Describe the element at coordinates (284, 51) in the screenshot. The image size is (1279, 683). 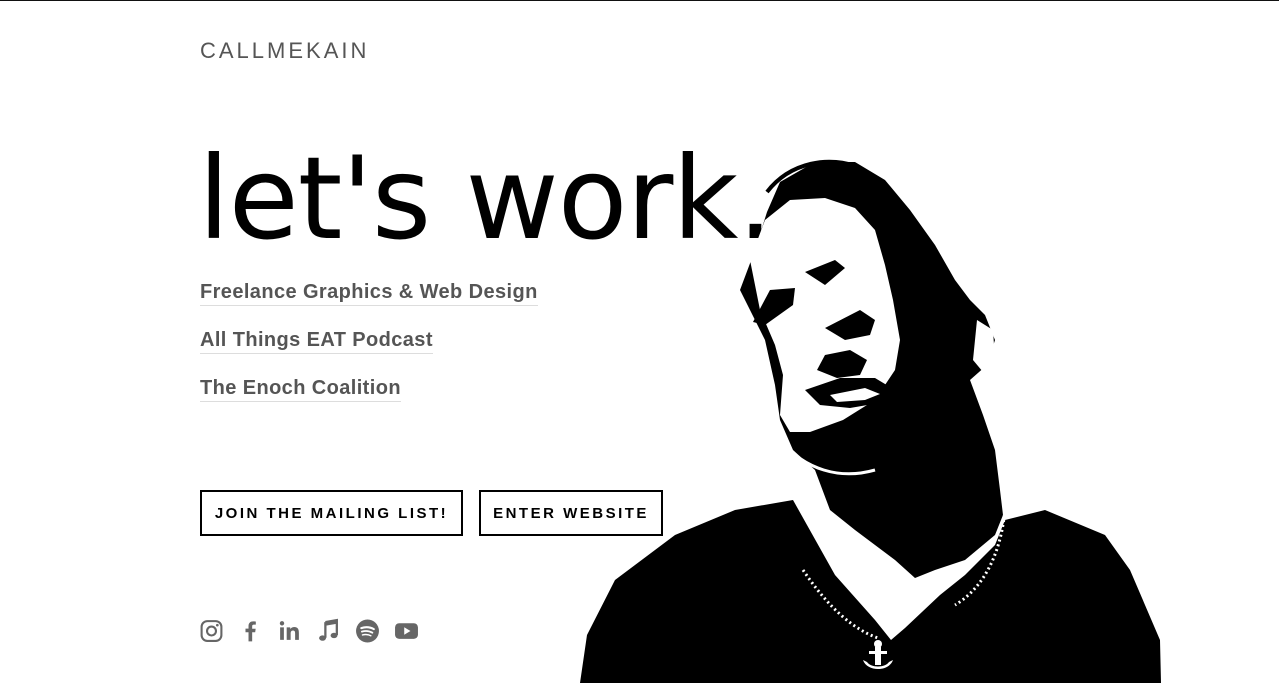
I see `site-logo: CALLMEKAIN` at that location.